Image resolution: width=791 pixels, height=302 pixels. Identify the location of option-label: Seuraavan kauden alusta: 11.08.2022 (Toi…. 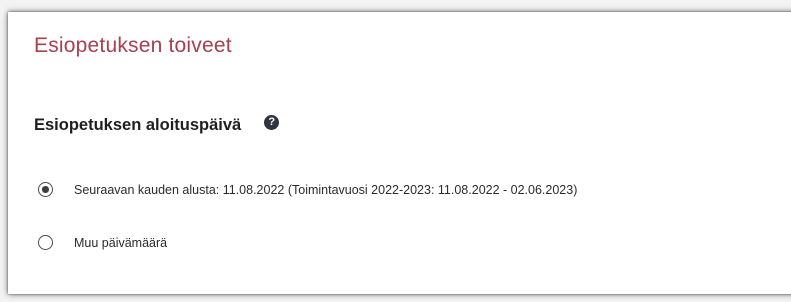
(326, 189).